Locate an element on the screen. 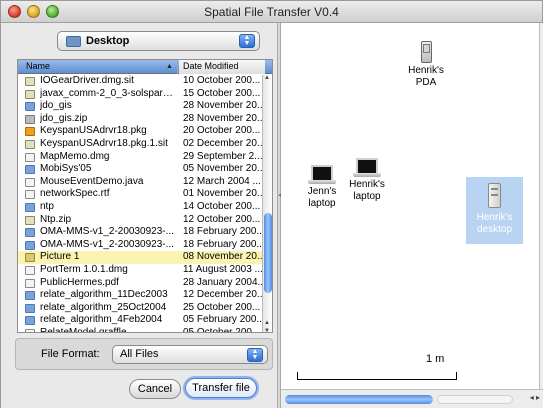 Image resolution: width=543 pixels, height=408 pixels. file-format-bar: File Format: All Files ▲ ▼ is located at coordinates (144, 354).